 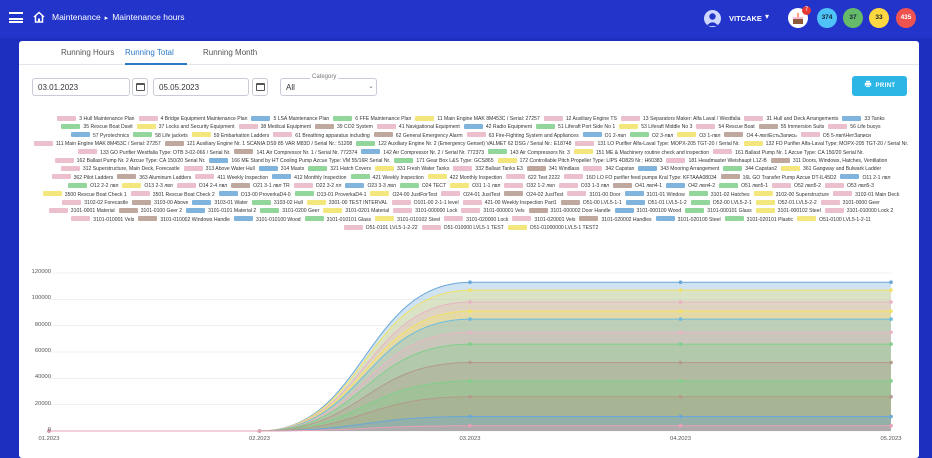 What do you see at coordinates (42, 351) in the screenshot?
I see `y-tick-label: 60000` at bounding box center [42, 351].